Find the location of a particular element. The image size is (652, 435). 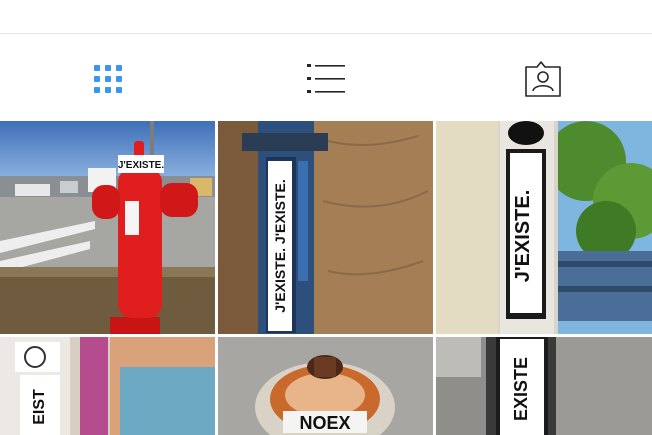

header-partial-text is located at coordinates (79, 2).